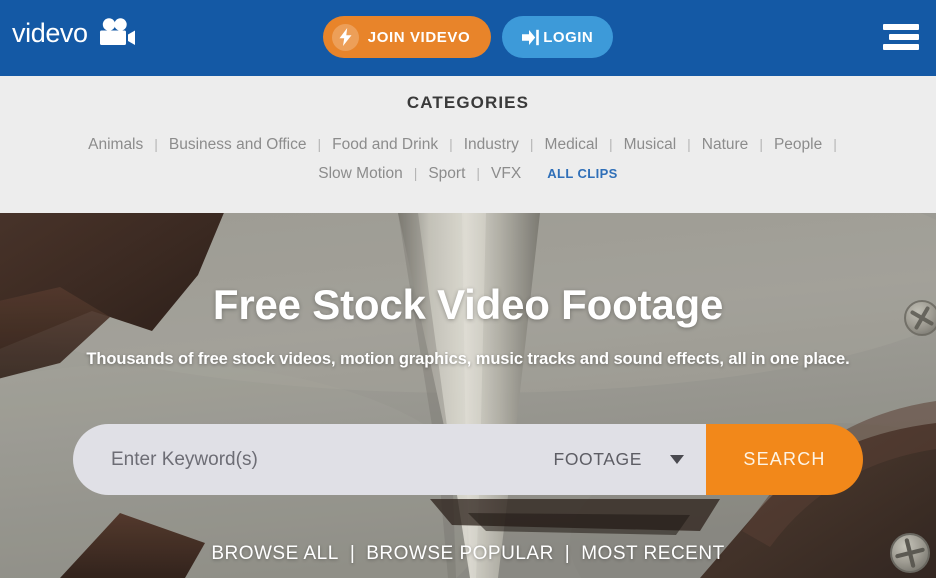  I want to click on all-clips-link: ALL CLIPS, so click(582, 173).